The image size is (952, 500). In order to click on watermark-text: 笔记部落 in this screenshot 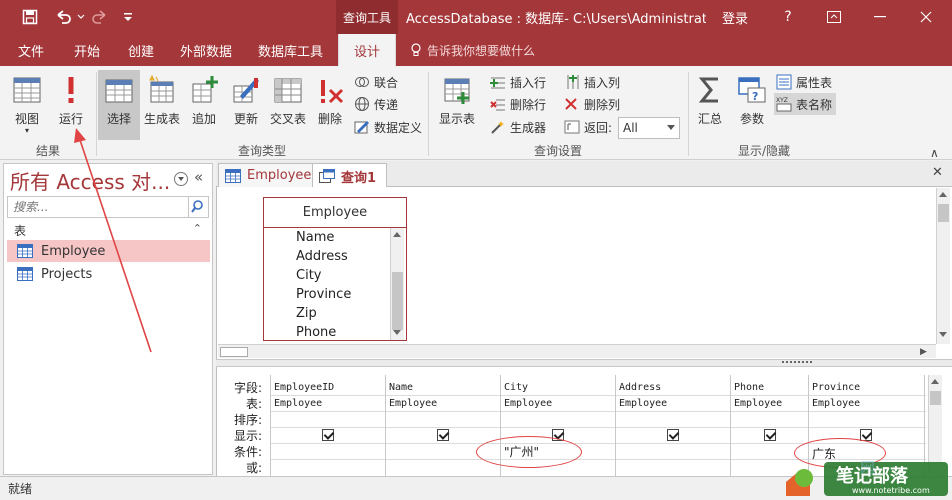, I will do `click(872, 476)`.